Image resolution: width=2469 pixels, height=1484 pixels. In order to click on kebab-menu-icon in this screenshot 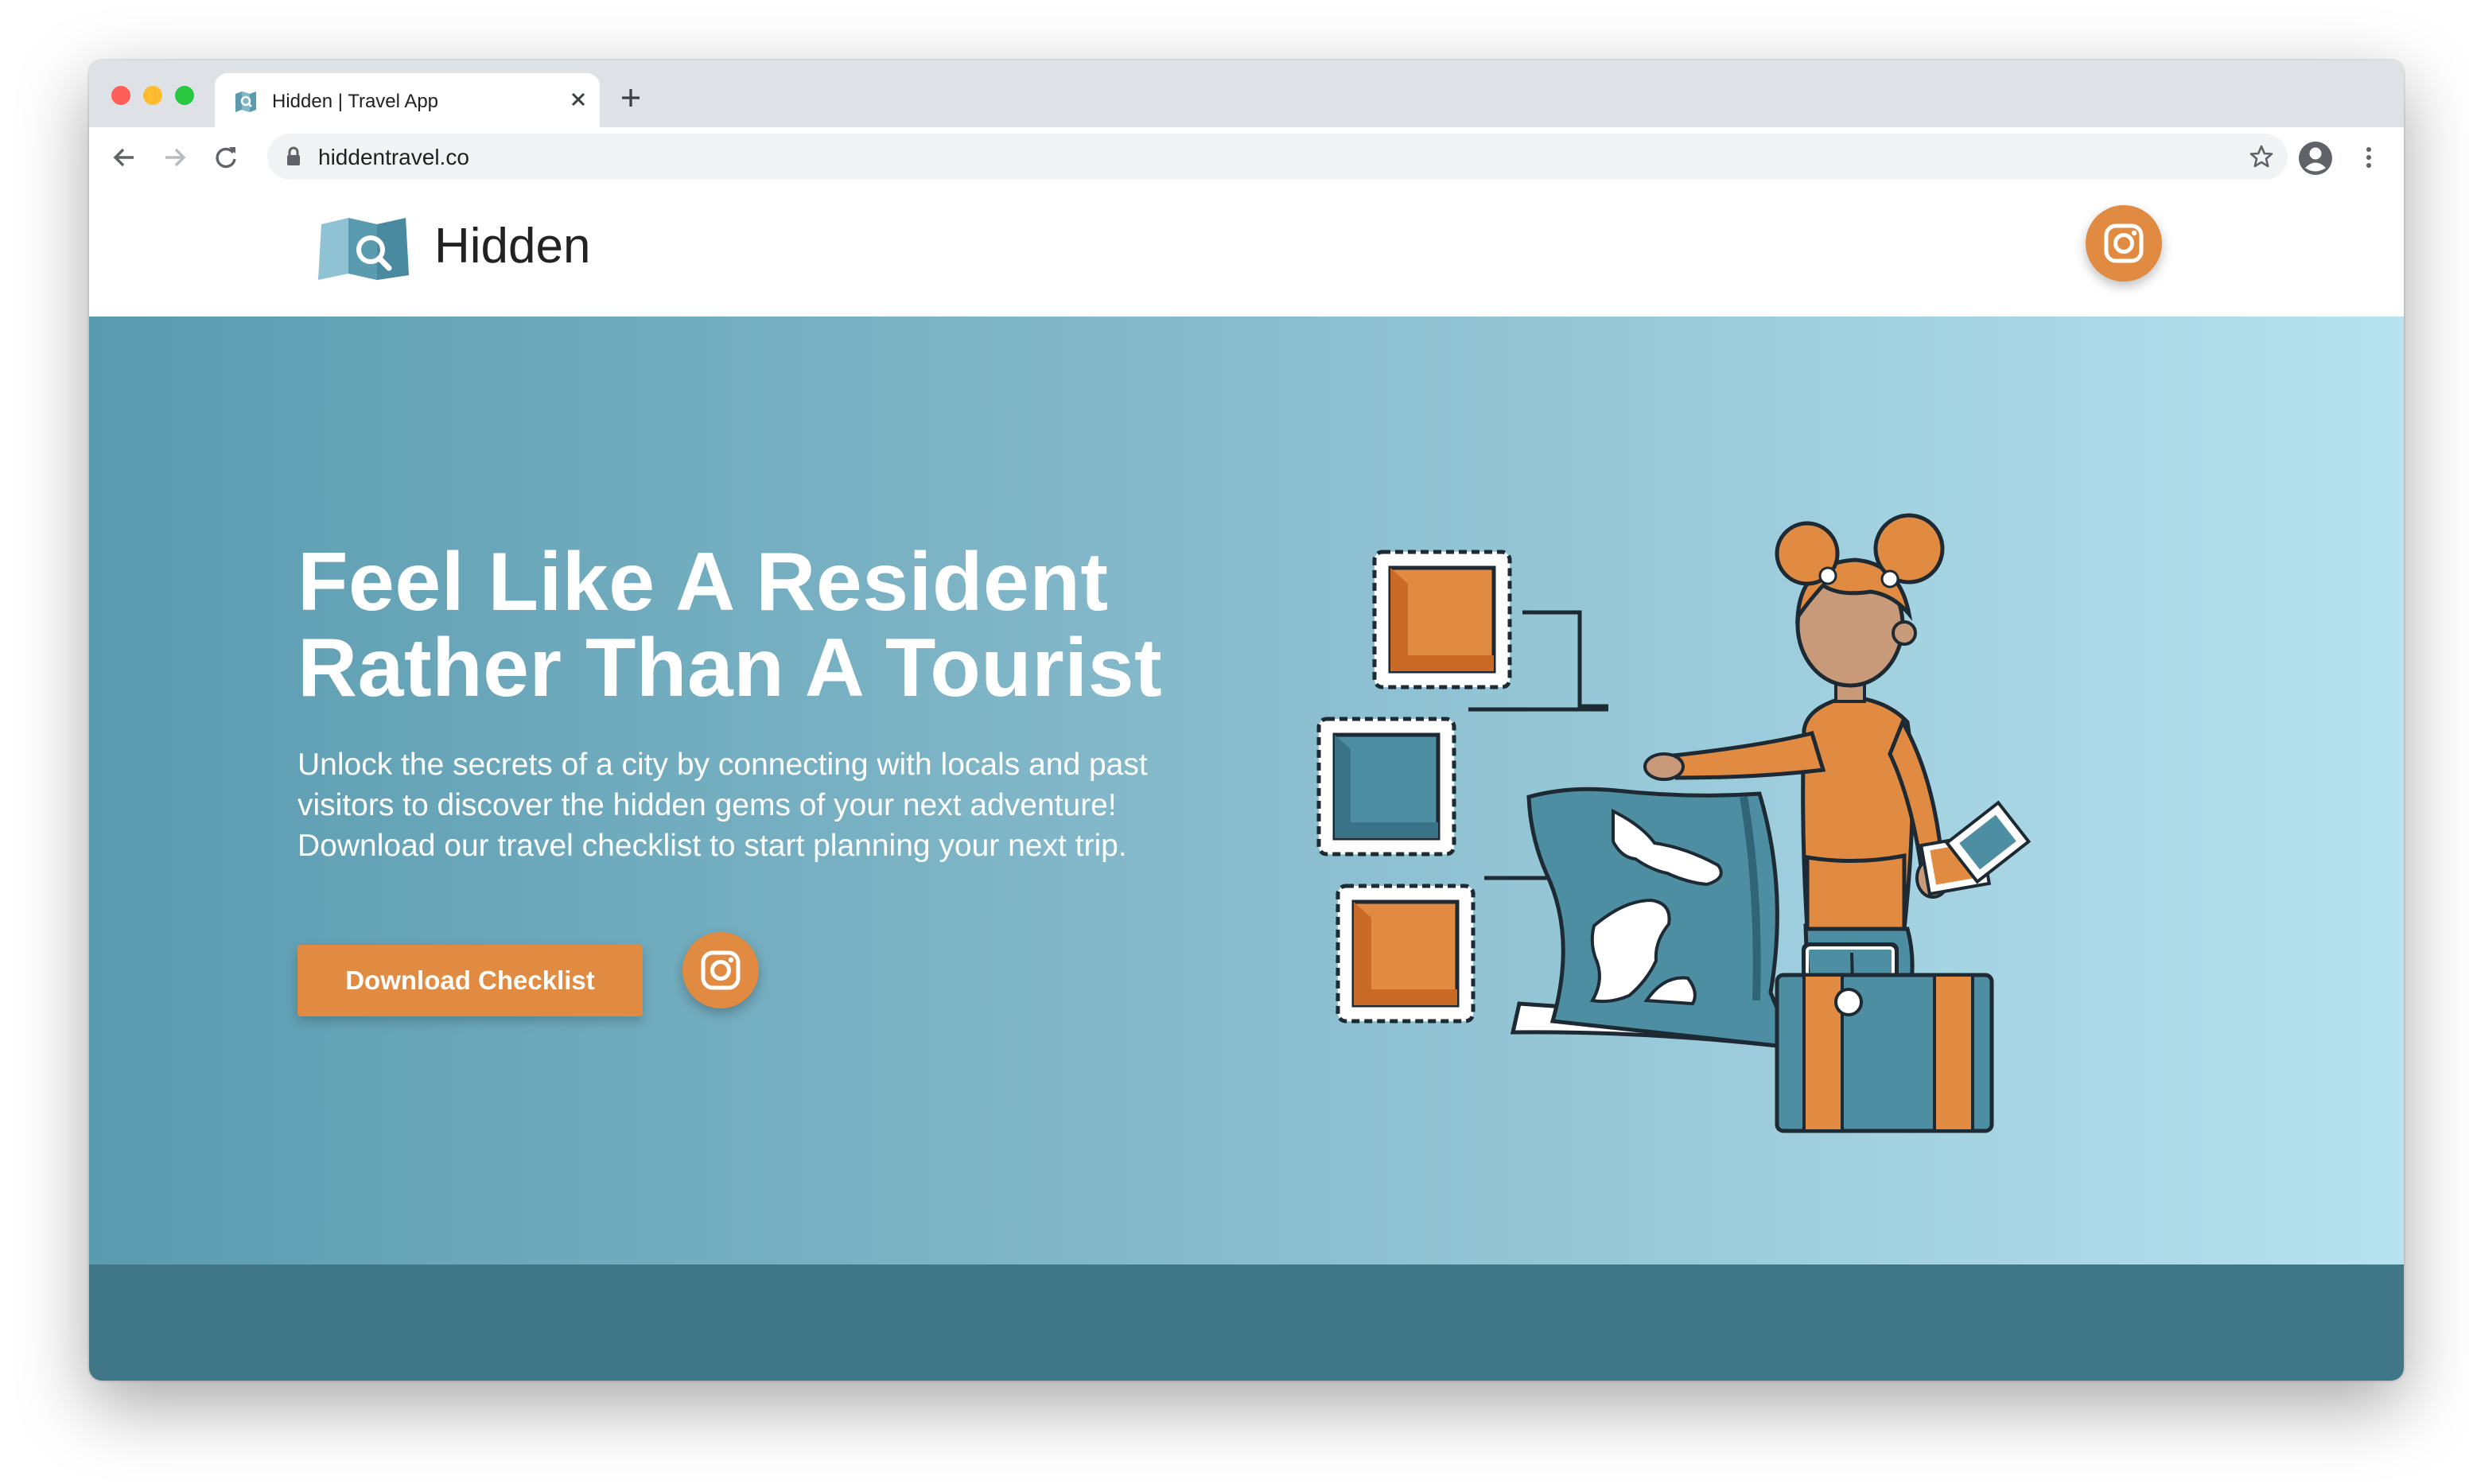, I will do `click(2368, 157)`.